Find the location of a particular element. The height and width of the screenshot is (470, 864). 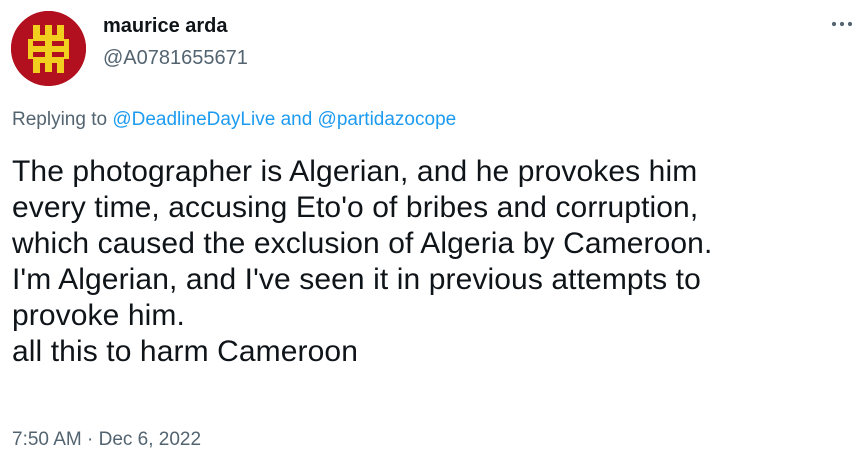

more-options-button is located at coordinates (842, 24).